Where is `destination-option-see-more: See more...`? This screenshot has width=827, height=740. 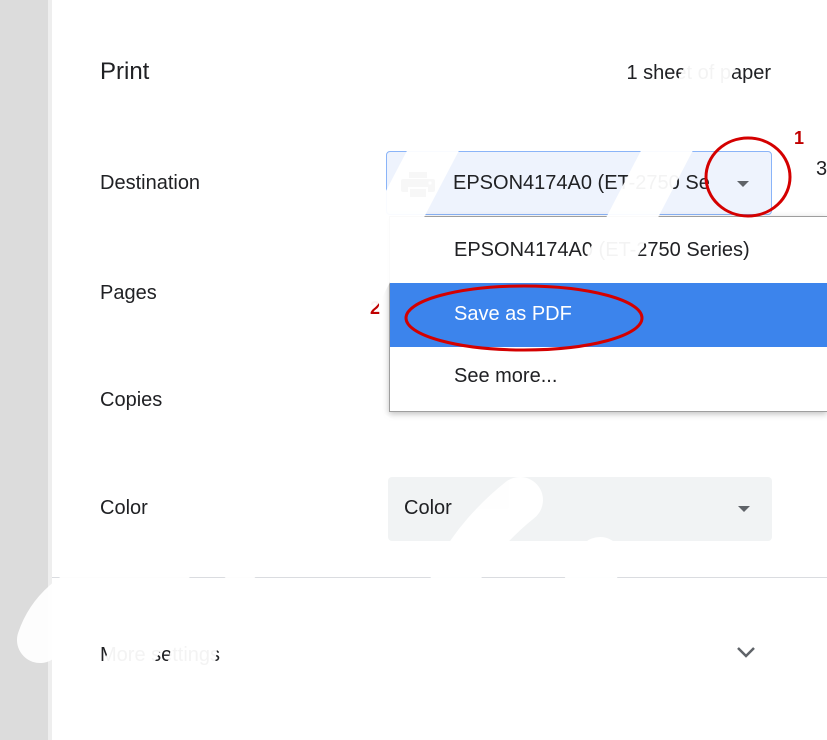
destination-option-see-more: See more... is located at coordinates (608, 379).